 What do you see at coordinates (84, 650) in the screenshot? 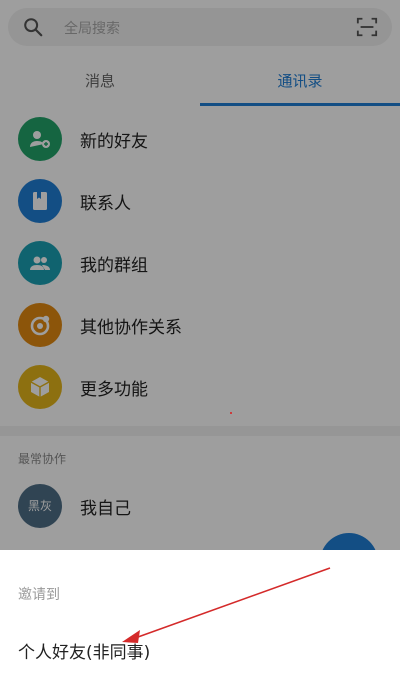
I see `sheet-option-personal-friend: 个人好友(非同事)` at bounding box center [84, 650].